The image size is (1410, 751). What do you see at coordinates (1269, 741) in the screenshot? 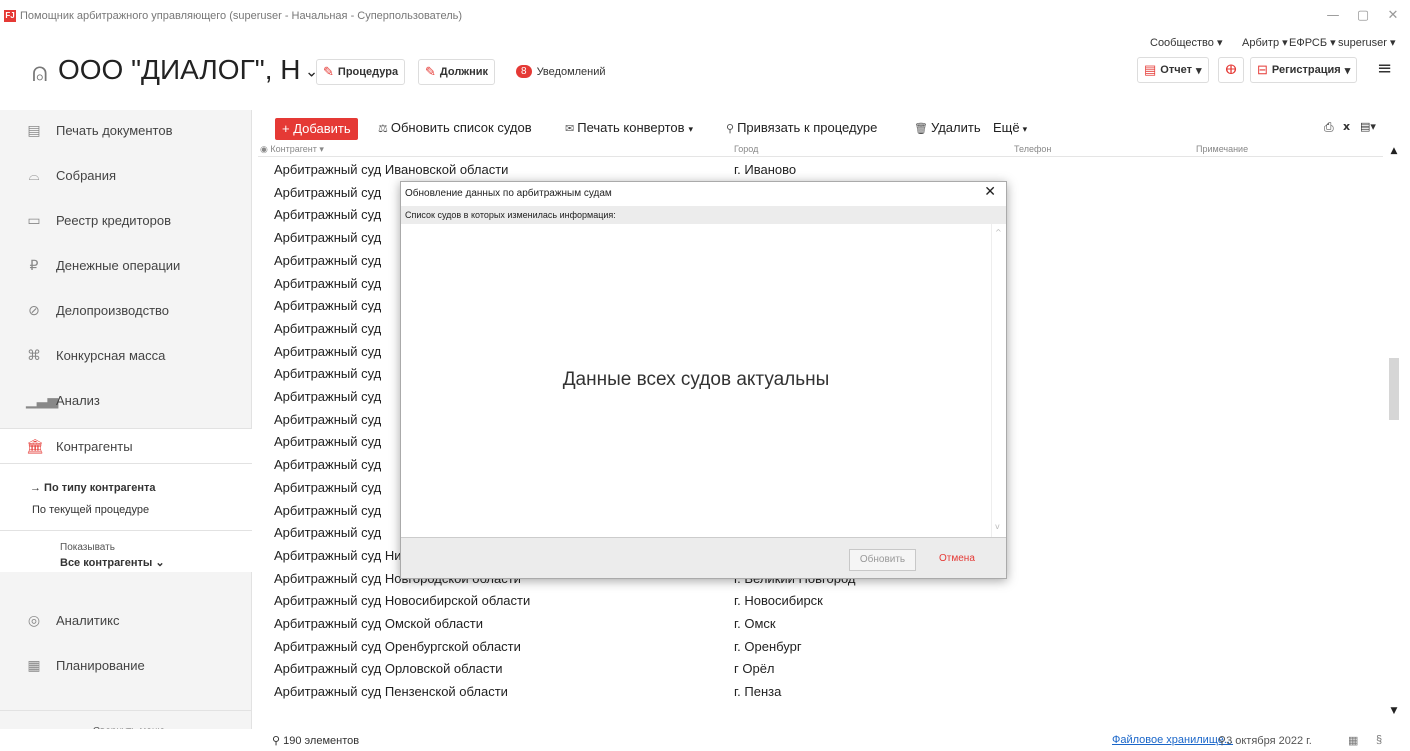
I see `status-date-label: 3 октября 2022 г.` at bounding box center [1269, 741].